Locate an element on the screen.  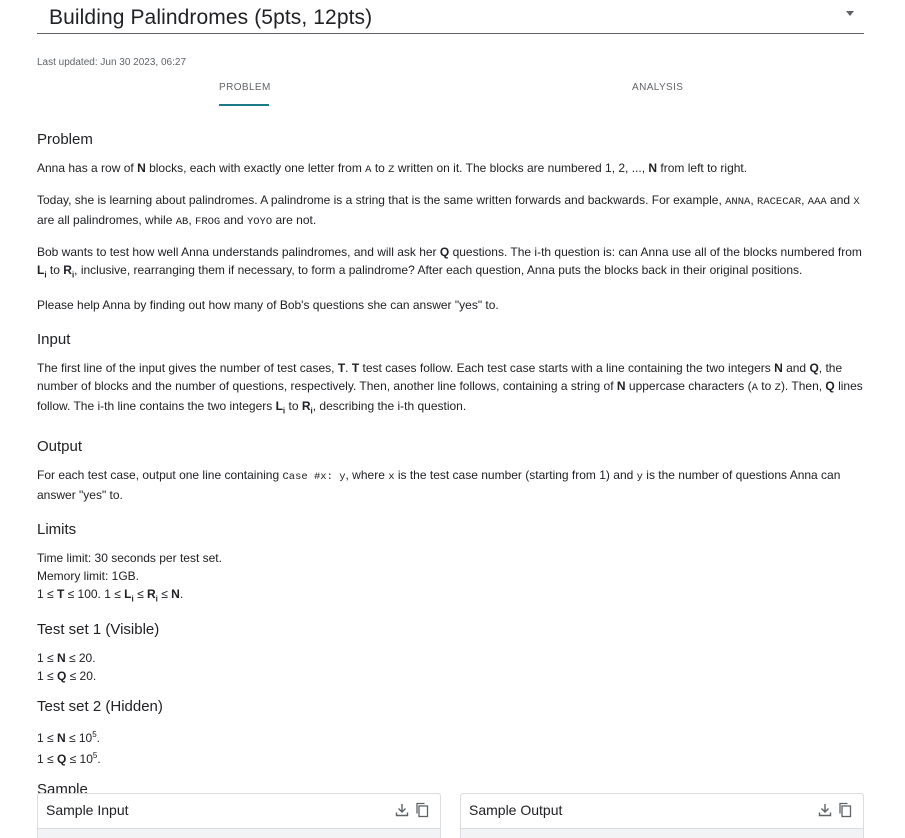
problem-selector: Building Palindromes (5pts, 12pts) is located at coordinates (450, 17).